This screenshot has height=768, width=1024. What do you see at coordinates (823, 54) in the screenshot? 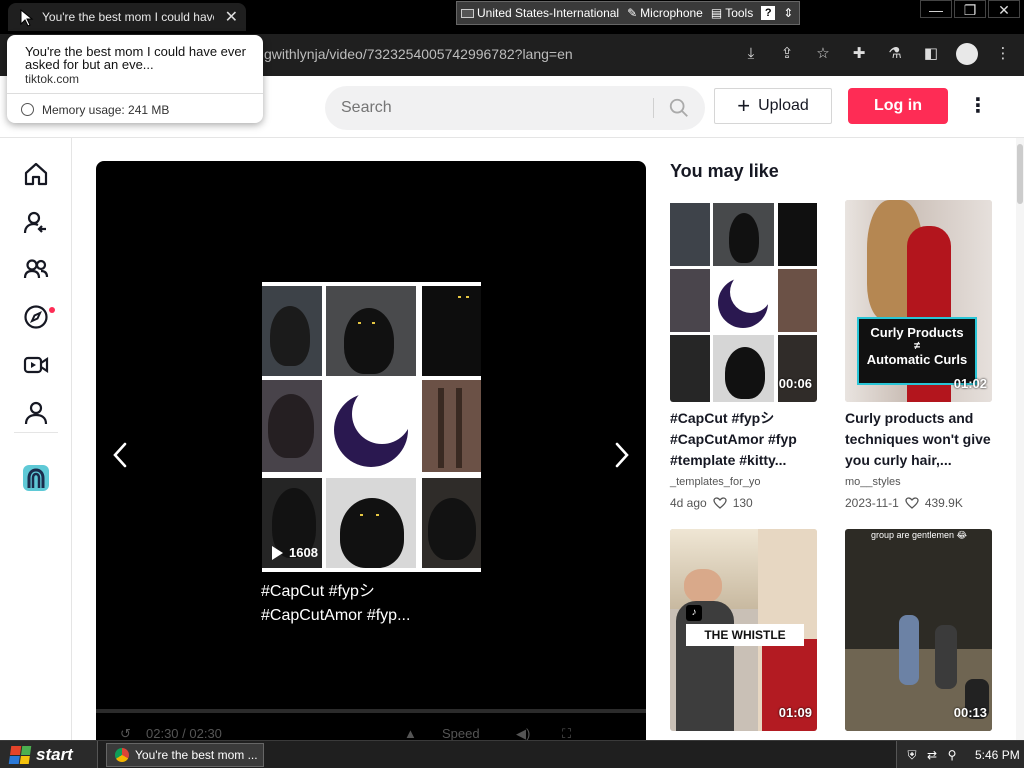
I see `bookmark-star-icon: ☆` at bounding box center [823, 54].